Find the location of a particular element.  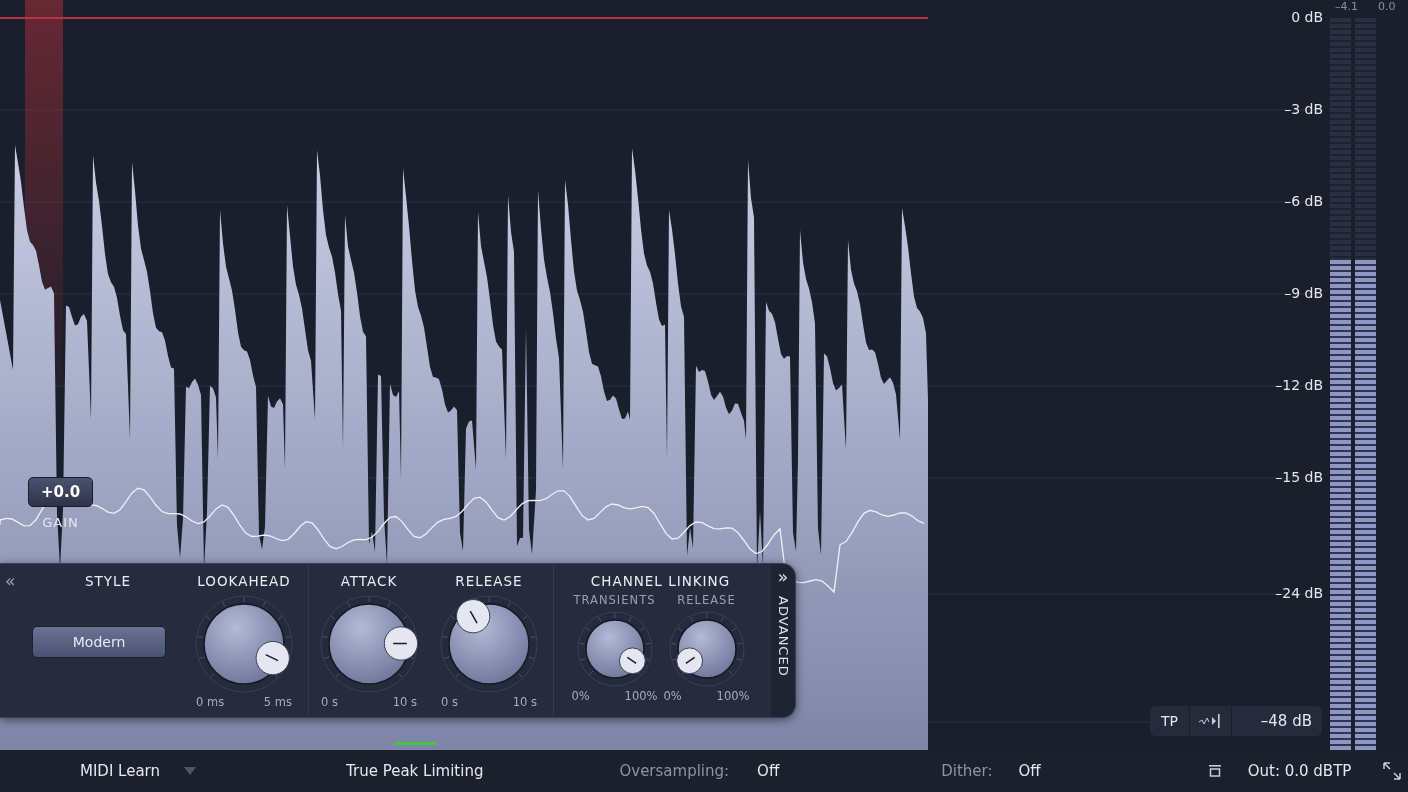

scale-label: –24 dB is located at coordinates (1299, 593).